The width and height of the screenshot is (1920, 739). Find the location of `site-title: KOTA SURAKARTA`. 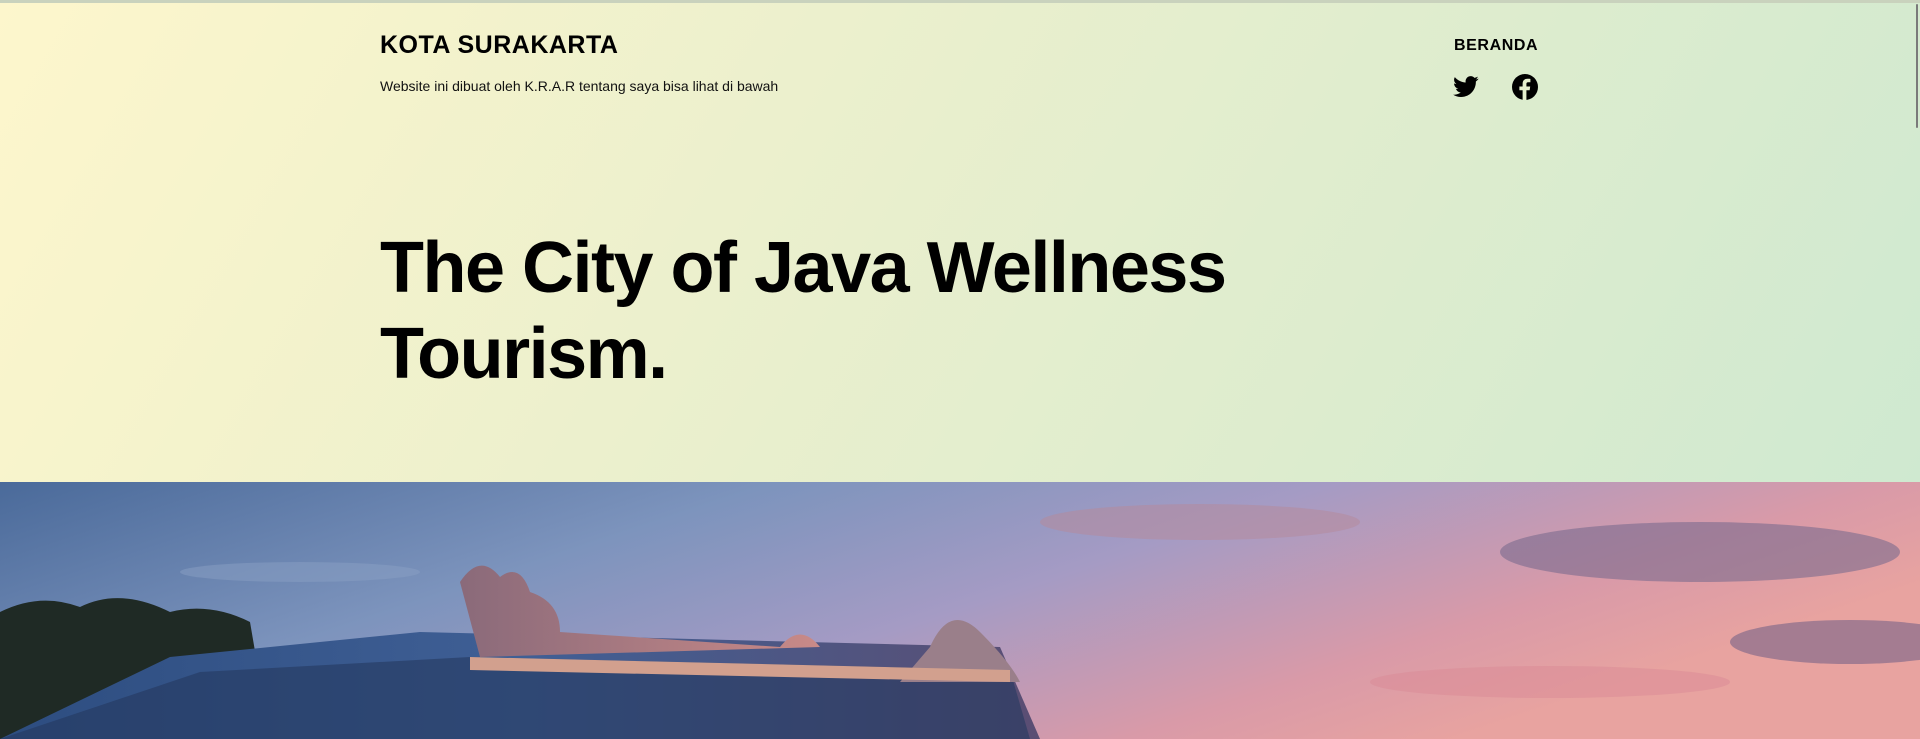

site-title: KOTA SURAKARTA is located at coordinates (499, 45).